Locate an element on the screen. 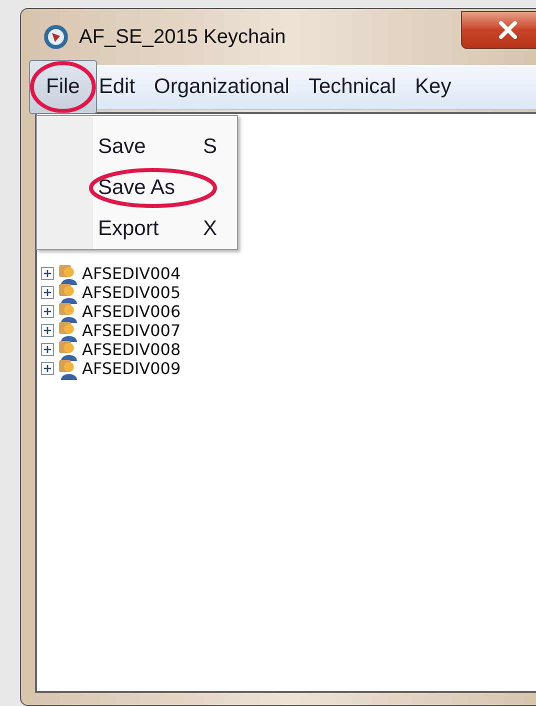 This screenshot has width=536, height=706. close-icon is located at coordinates (508, 30).